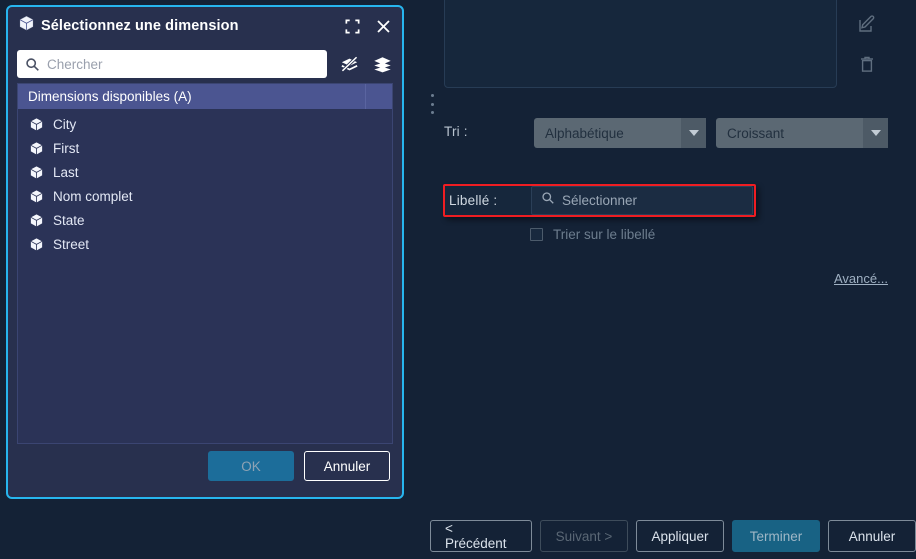  Describe the element at coordinates (382, 64) in the screenshot. I see `layers-icon` at that location.